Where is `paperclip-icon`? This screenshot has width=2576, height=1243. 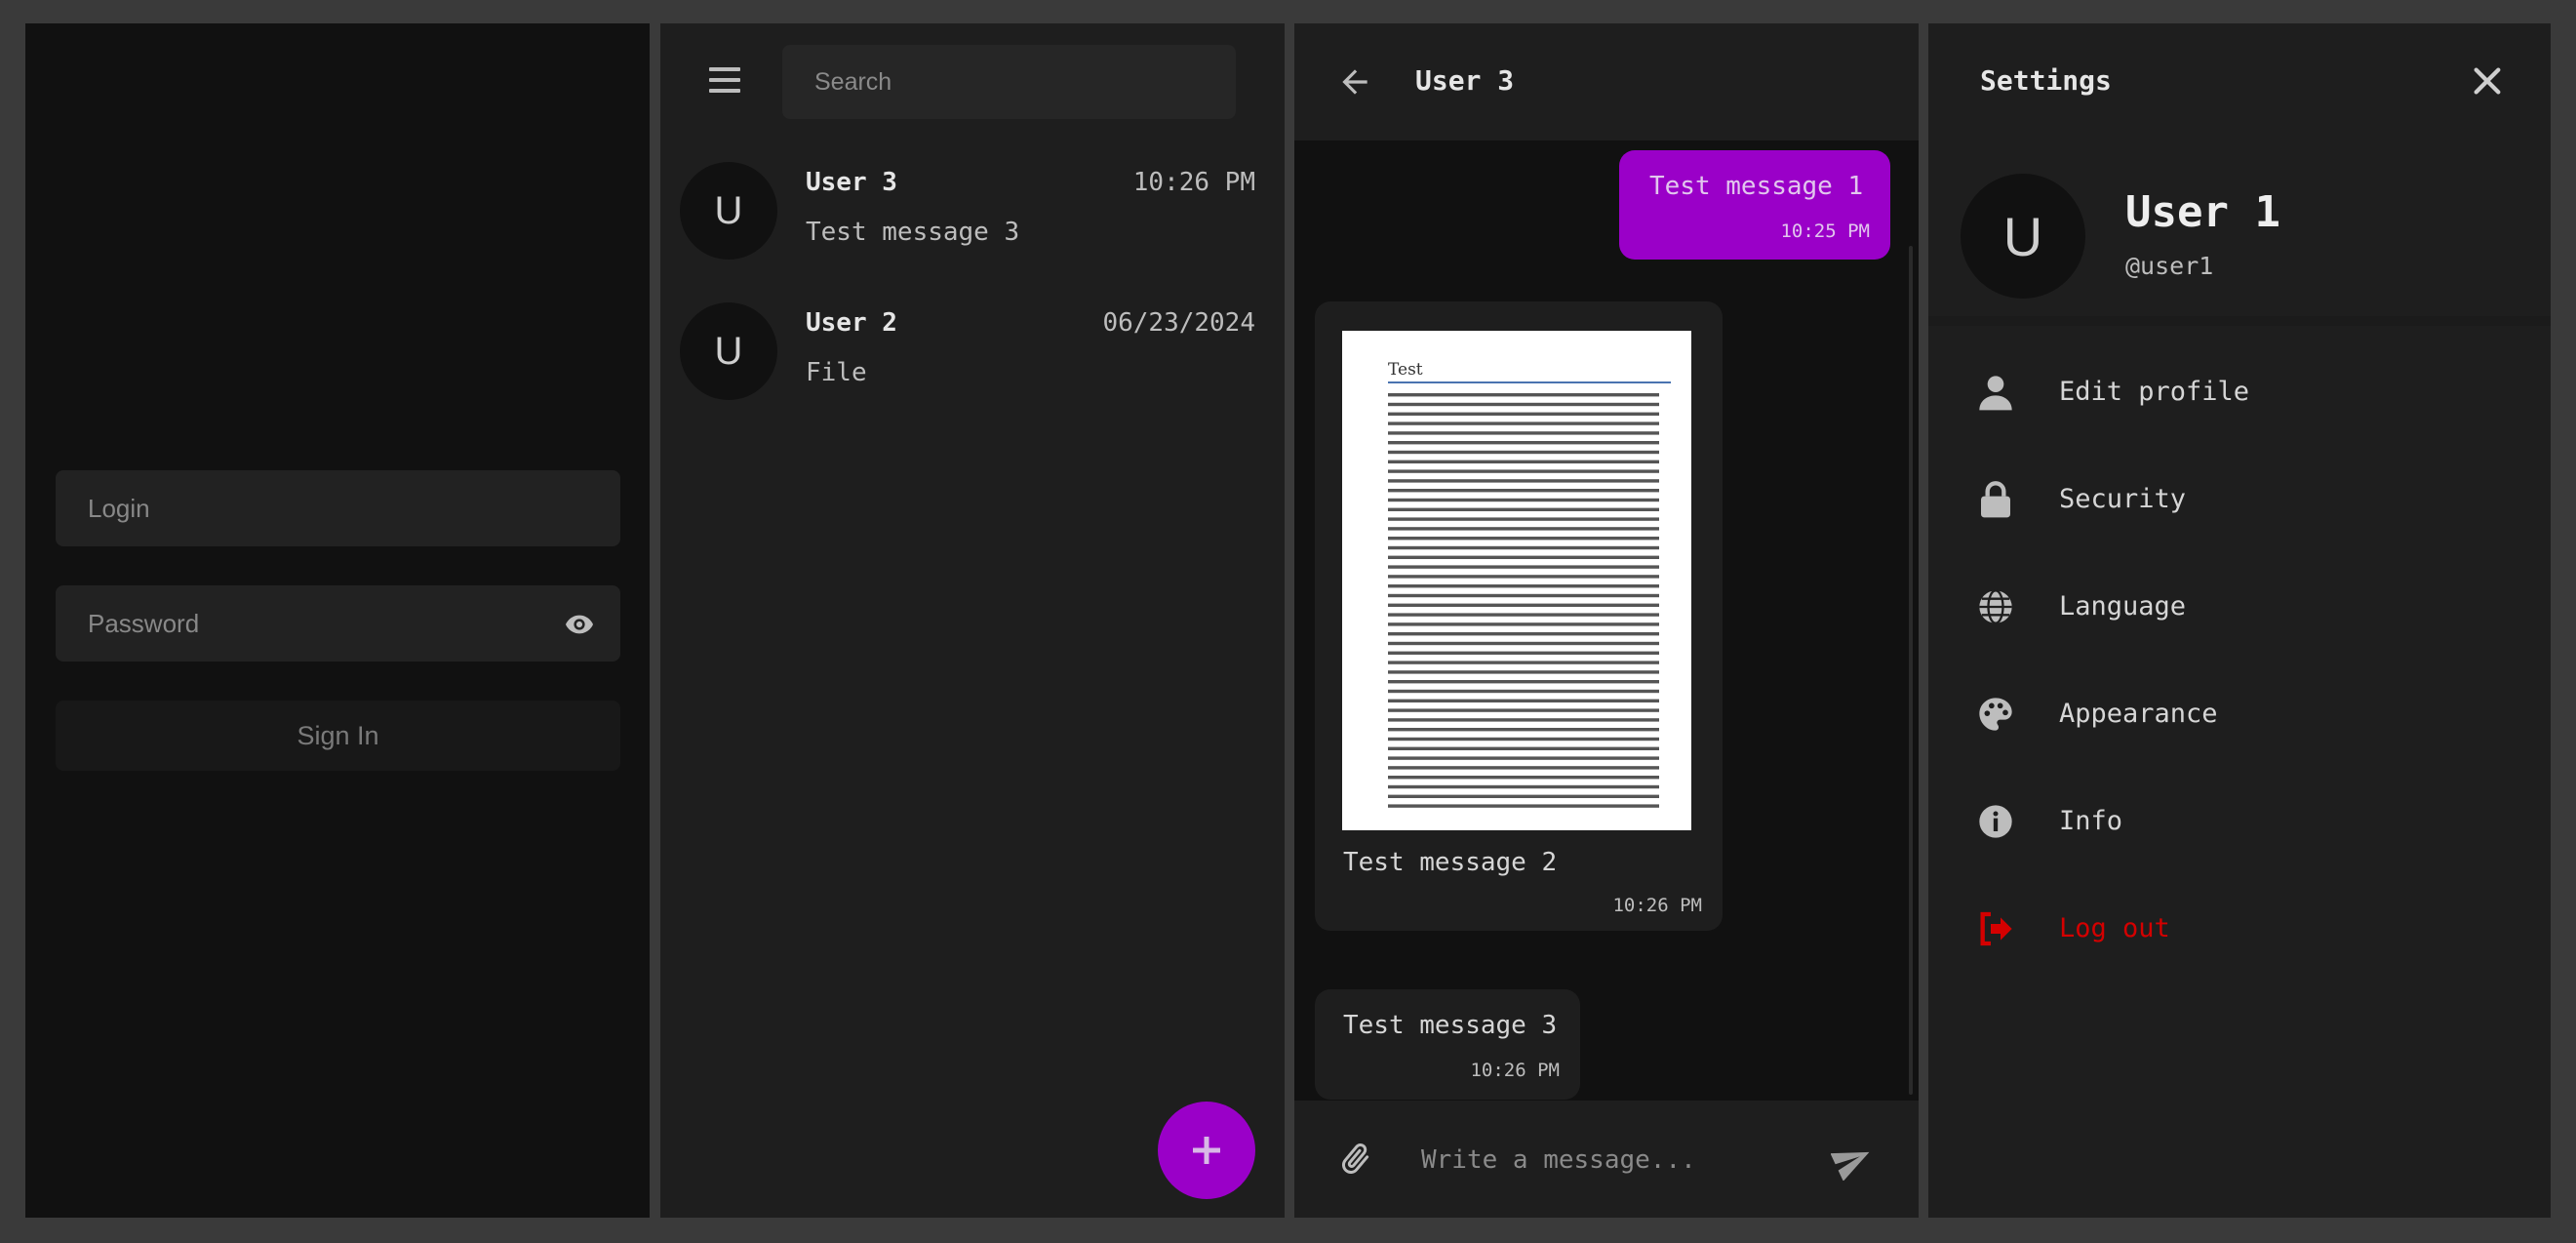
paperclip-icon is located at coordinates (1355, 1159).